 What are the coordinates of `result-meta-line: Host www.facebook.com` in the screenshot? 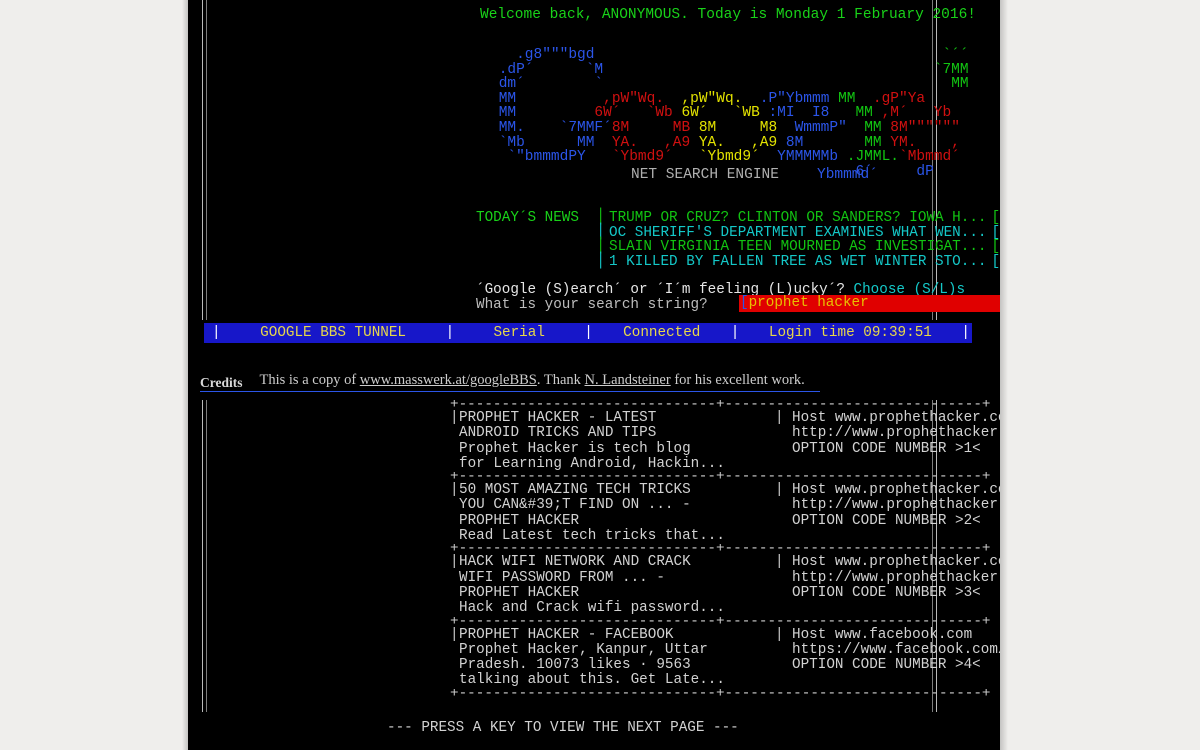 It's located at (882, 634).